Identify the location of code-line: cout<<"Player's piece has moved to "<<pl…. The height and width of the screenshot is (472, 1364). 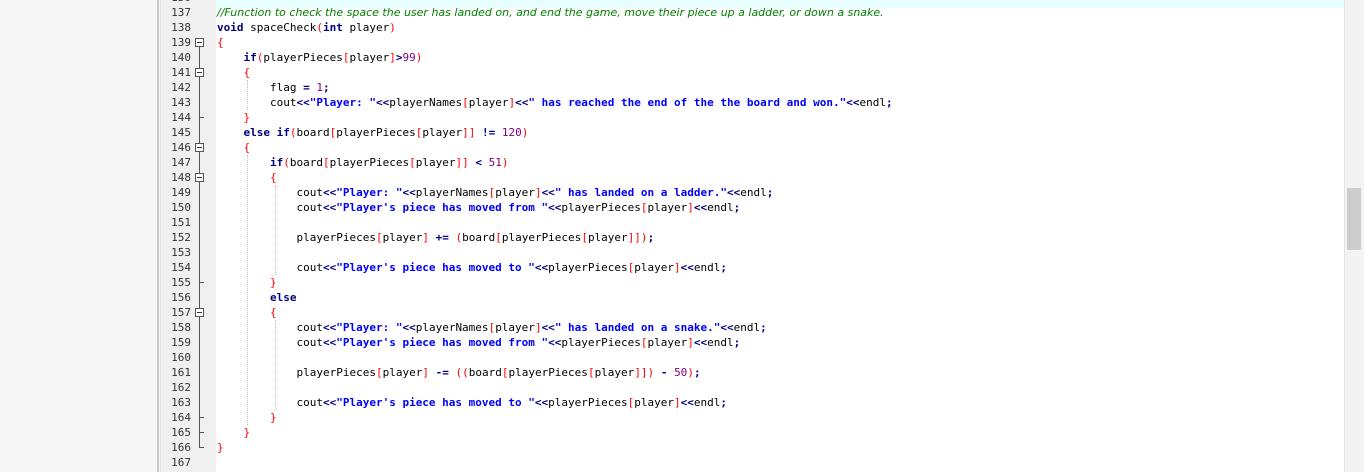
(472, 267).